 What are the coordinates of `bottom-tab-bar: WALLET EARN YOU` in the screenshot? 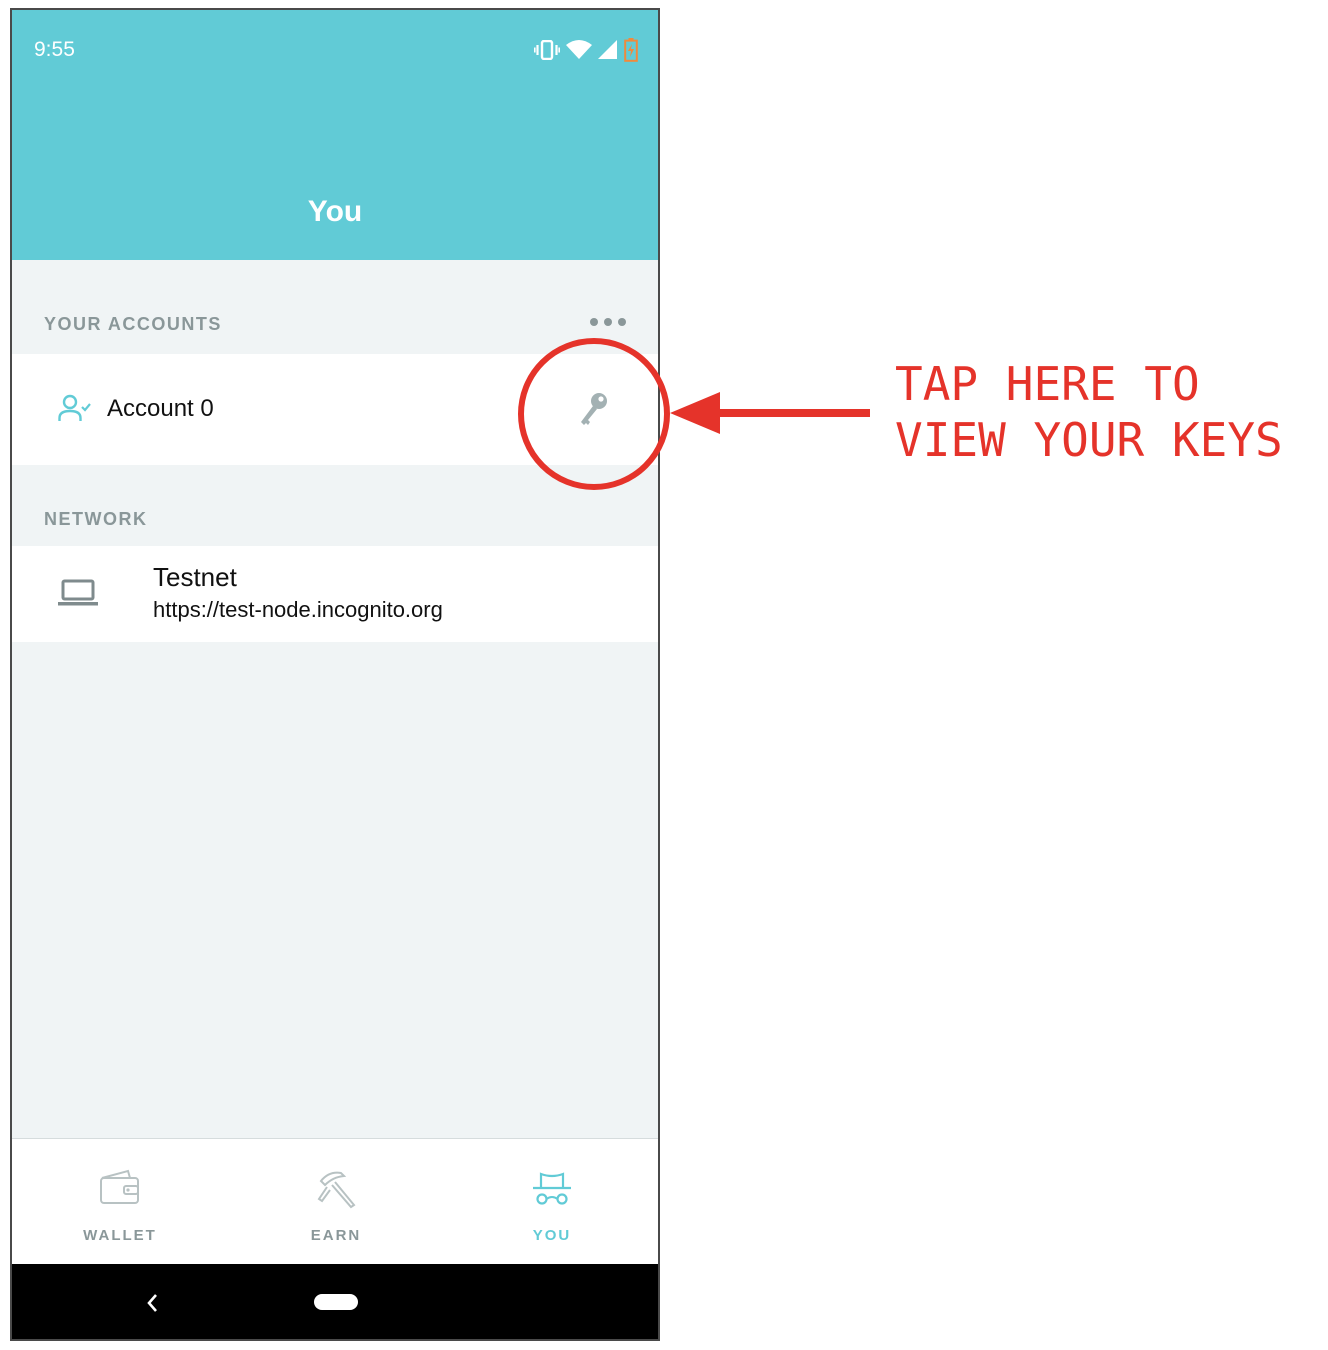 It's located at (335, 1201).